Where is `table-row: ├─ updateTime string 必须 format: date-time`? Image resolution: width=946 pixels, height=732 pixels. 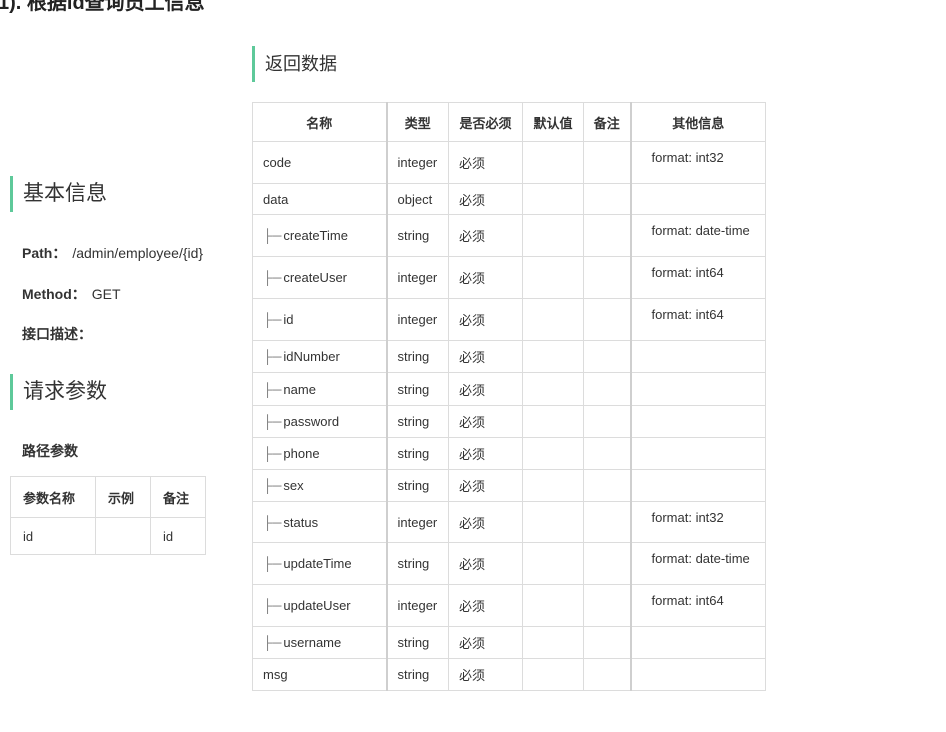 table-row: ├─ updateTime string 必须 format: date-time is located at coordinates (509, 563).